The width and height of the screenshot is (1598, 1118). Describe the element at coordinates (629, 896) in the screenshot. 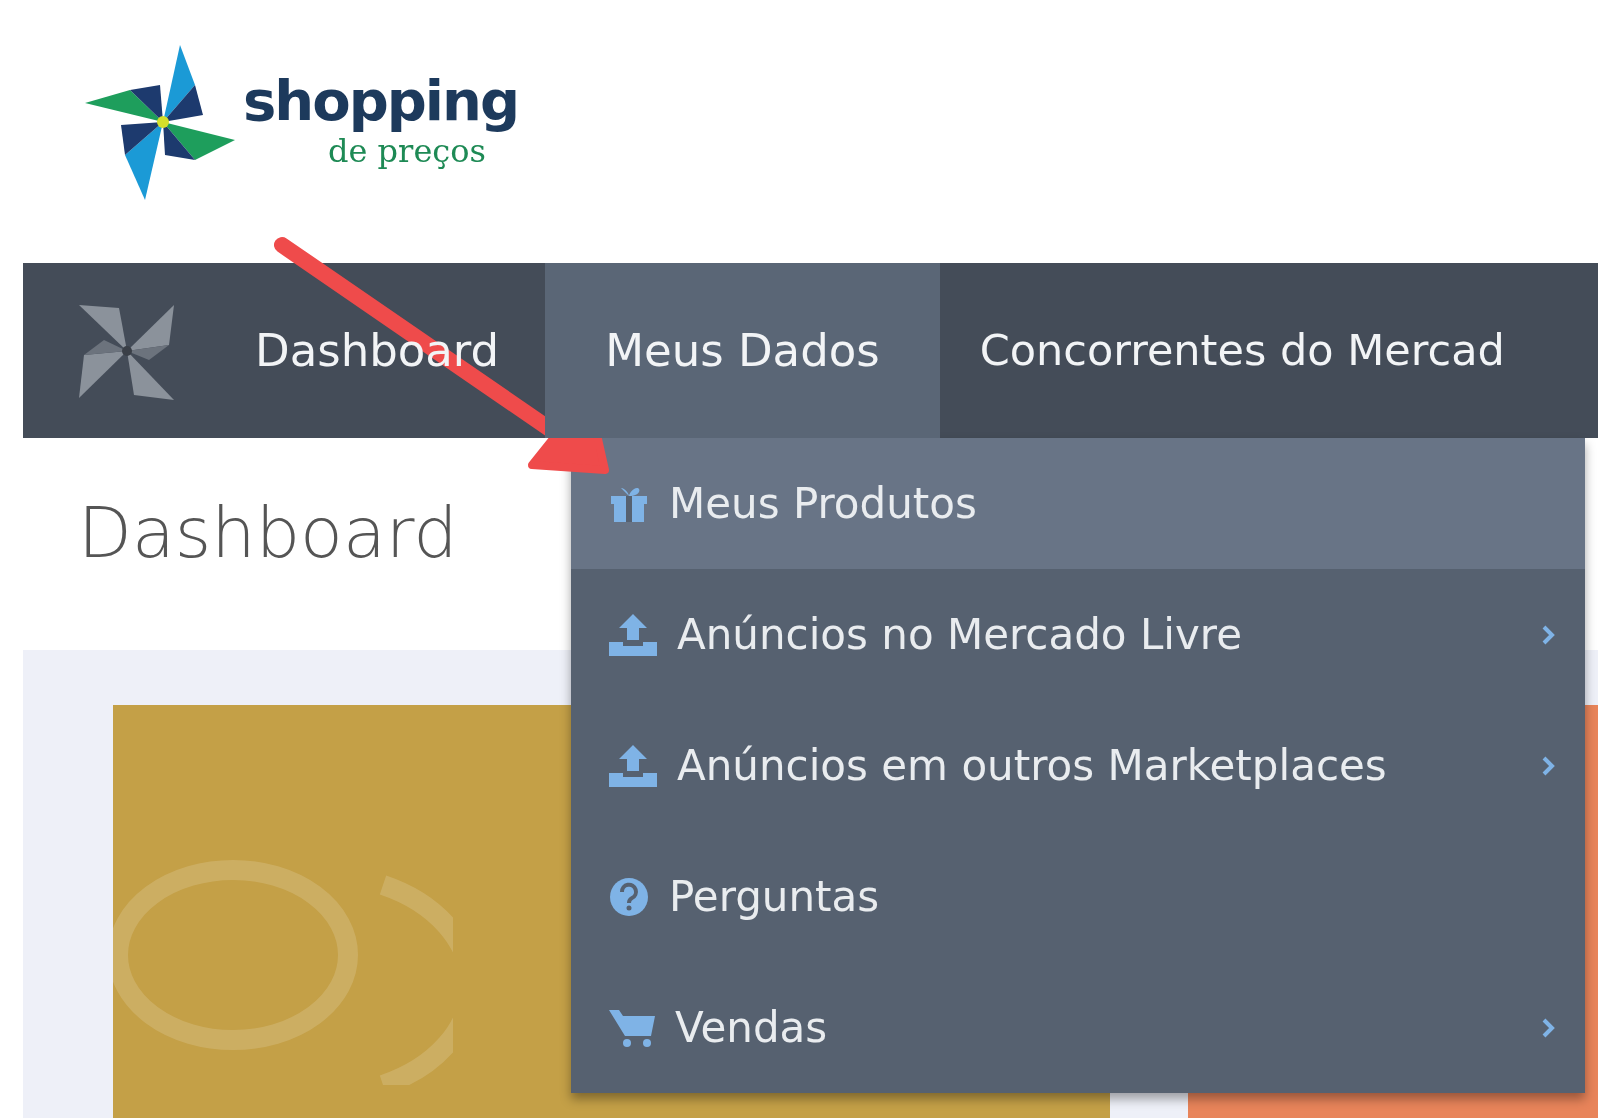

I see `question-icon` at that location.